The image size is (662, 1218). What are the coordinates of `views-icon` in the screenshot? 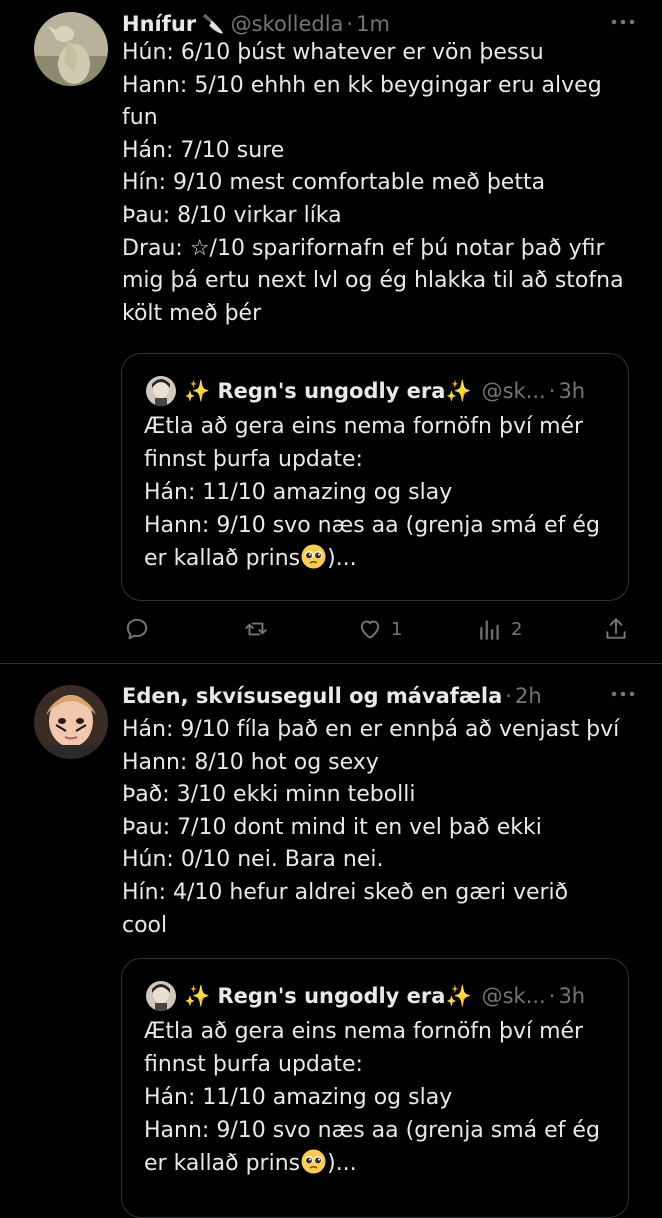 It's located at (489, 630).